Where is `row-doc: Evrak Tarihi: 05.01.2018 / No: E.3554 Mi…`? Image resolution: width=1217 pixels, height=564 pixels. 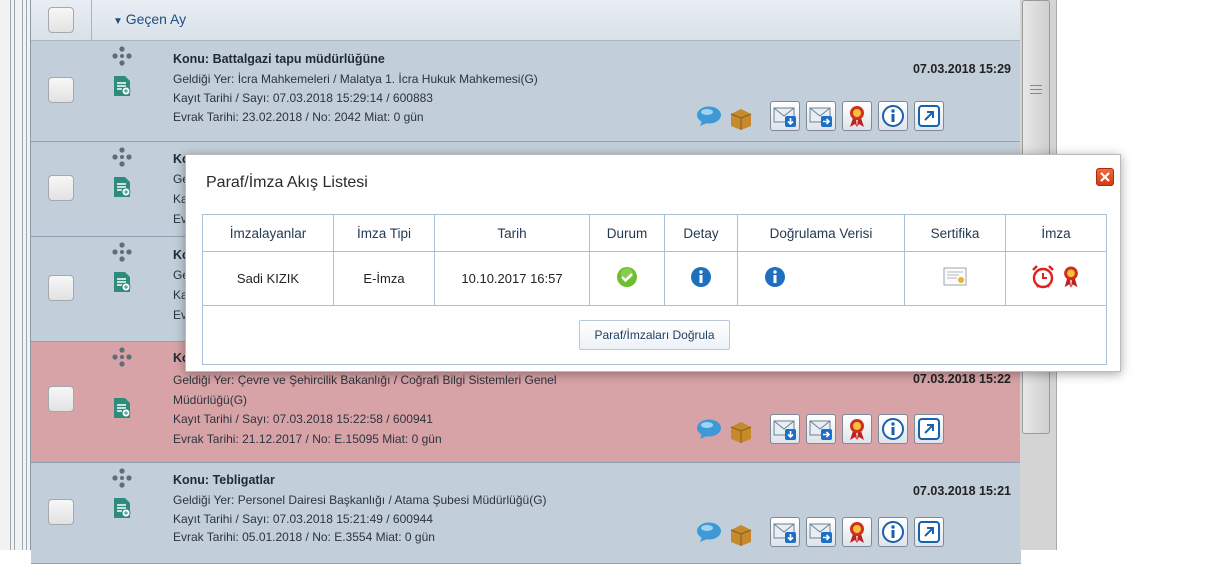 row-doc: Evrak Tarihi: 05.01.2018 / No: E.3554 Mi… is located at coordinates (304, 537).